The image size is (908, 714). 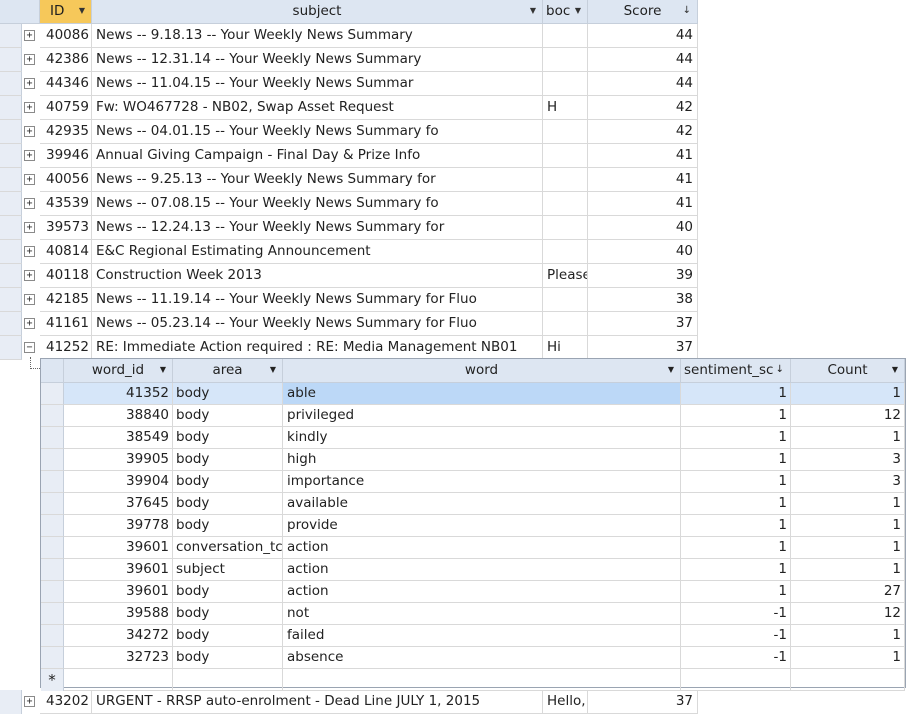 What do you see at coordinates (118, 416) in the screenshot?
I see `sub-cell-word-id: 38840` at bounding box center [118, 416].